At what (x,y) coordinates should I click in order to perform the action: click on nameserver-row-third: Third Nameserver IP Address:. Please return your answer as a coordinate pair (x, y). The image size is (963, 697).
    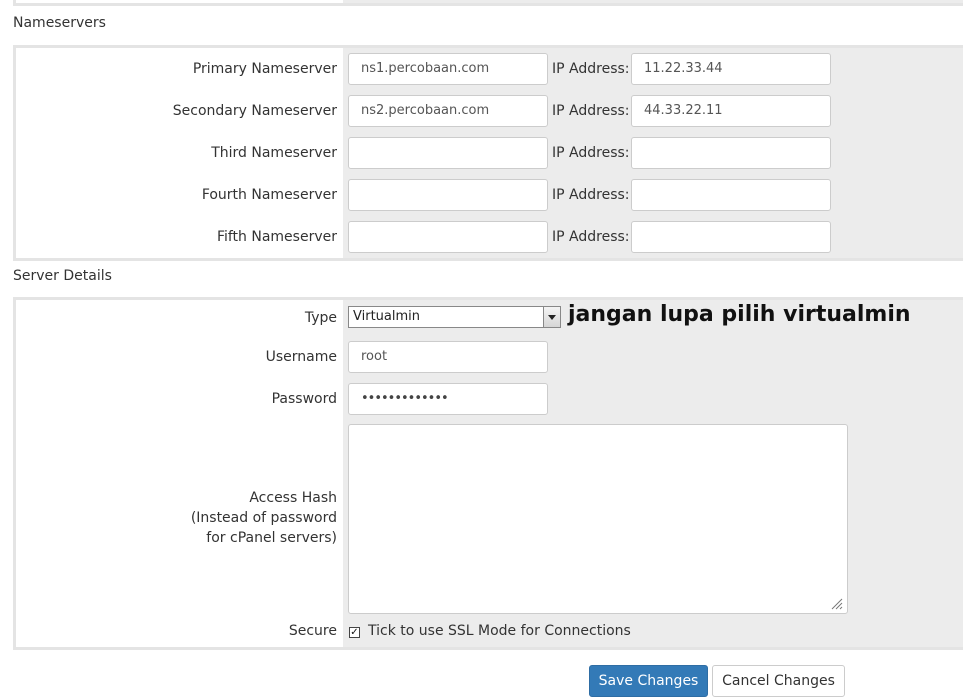
    Looking at the image, I should click on (489, 153).